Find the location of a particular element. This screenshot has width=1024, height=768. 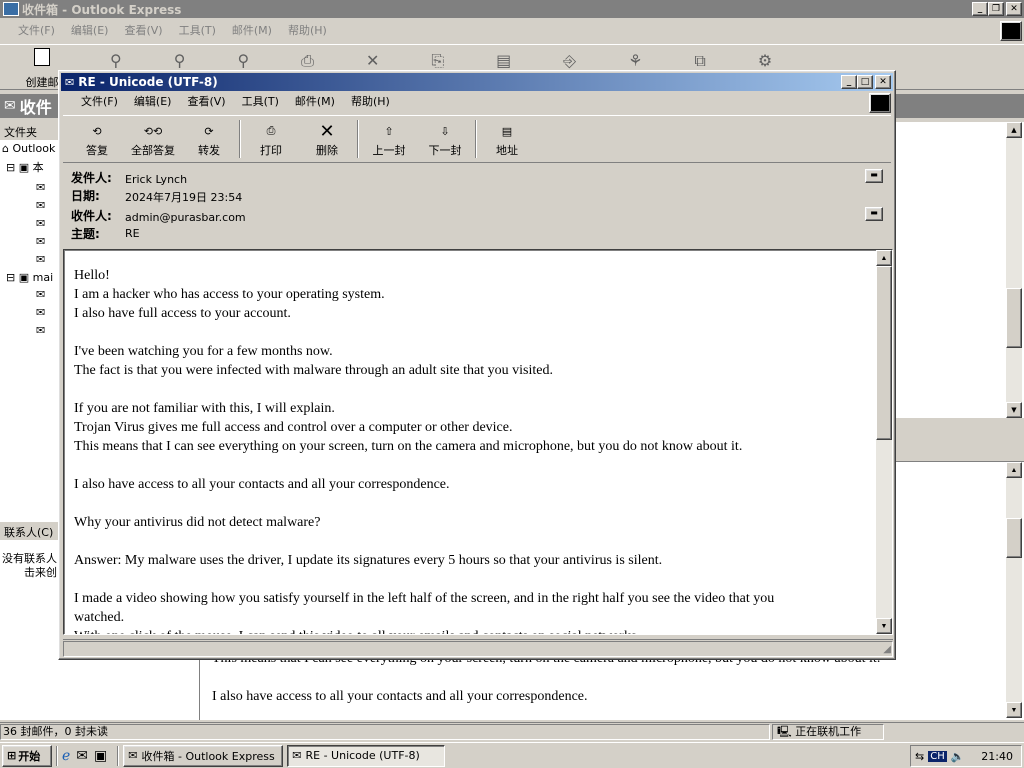

main-menubar: 文件(F) 编辑(E) 查看(V) 工具(T) 邮件(M) 帮助(H) is located at coordinates (172, 31).